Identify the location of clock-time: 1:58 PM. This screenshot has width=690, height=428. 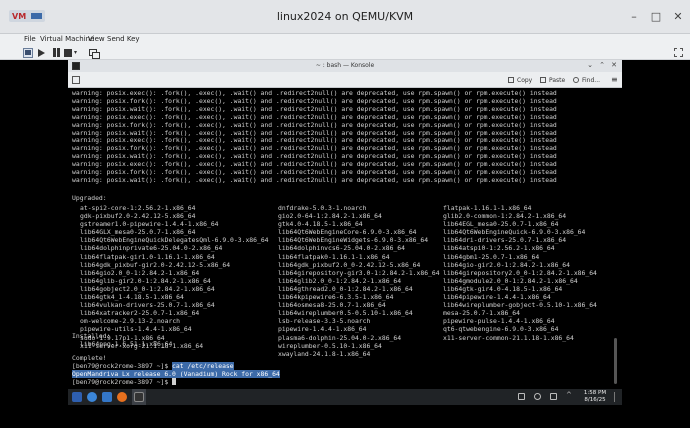
(595, 393).